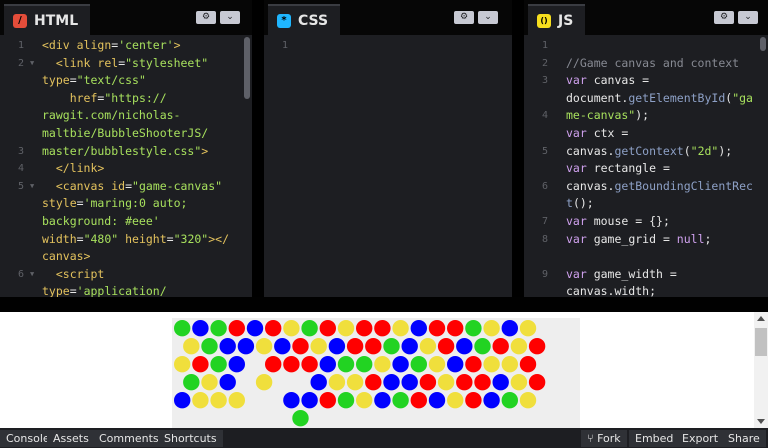  What do you see at coordinates (542, 167) in the screenshot?
I see `line-numbers: 1 2 3 4 5 6 7 8 9` at bounding box center [542, 167].